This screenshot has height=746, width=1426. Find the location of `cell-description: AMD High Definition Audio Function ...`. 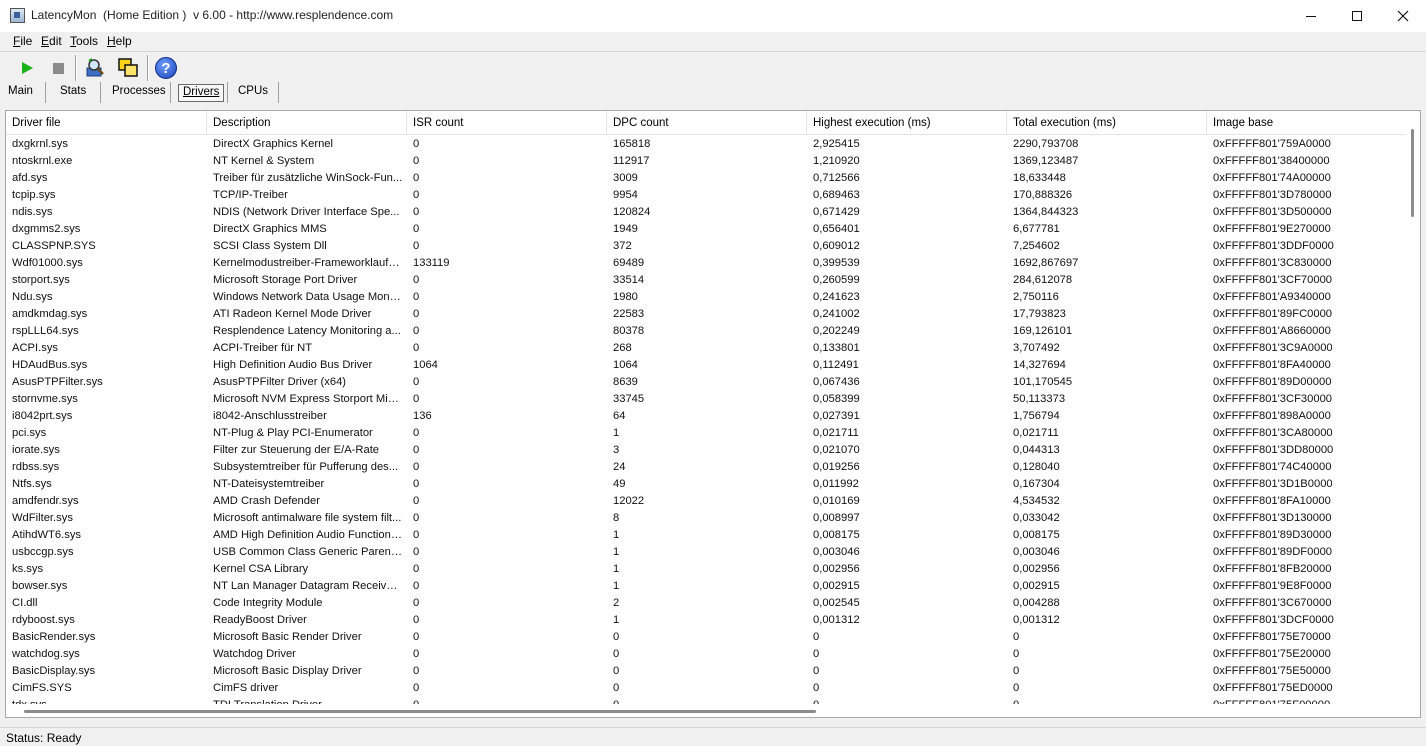

cell-description: AMD High Definition Audio Function ... is located at coordinates (308, 535).